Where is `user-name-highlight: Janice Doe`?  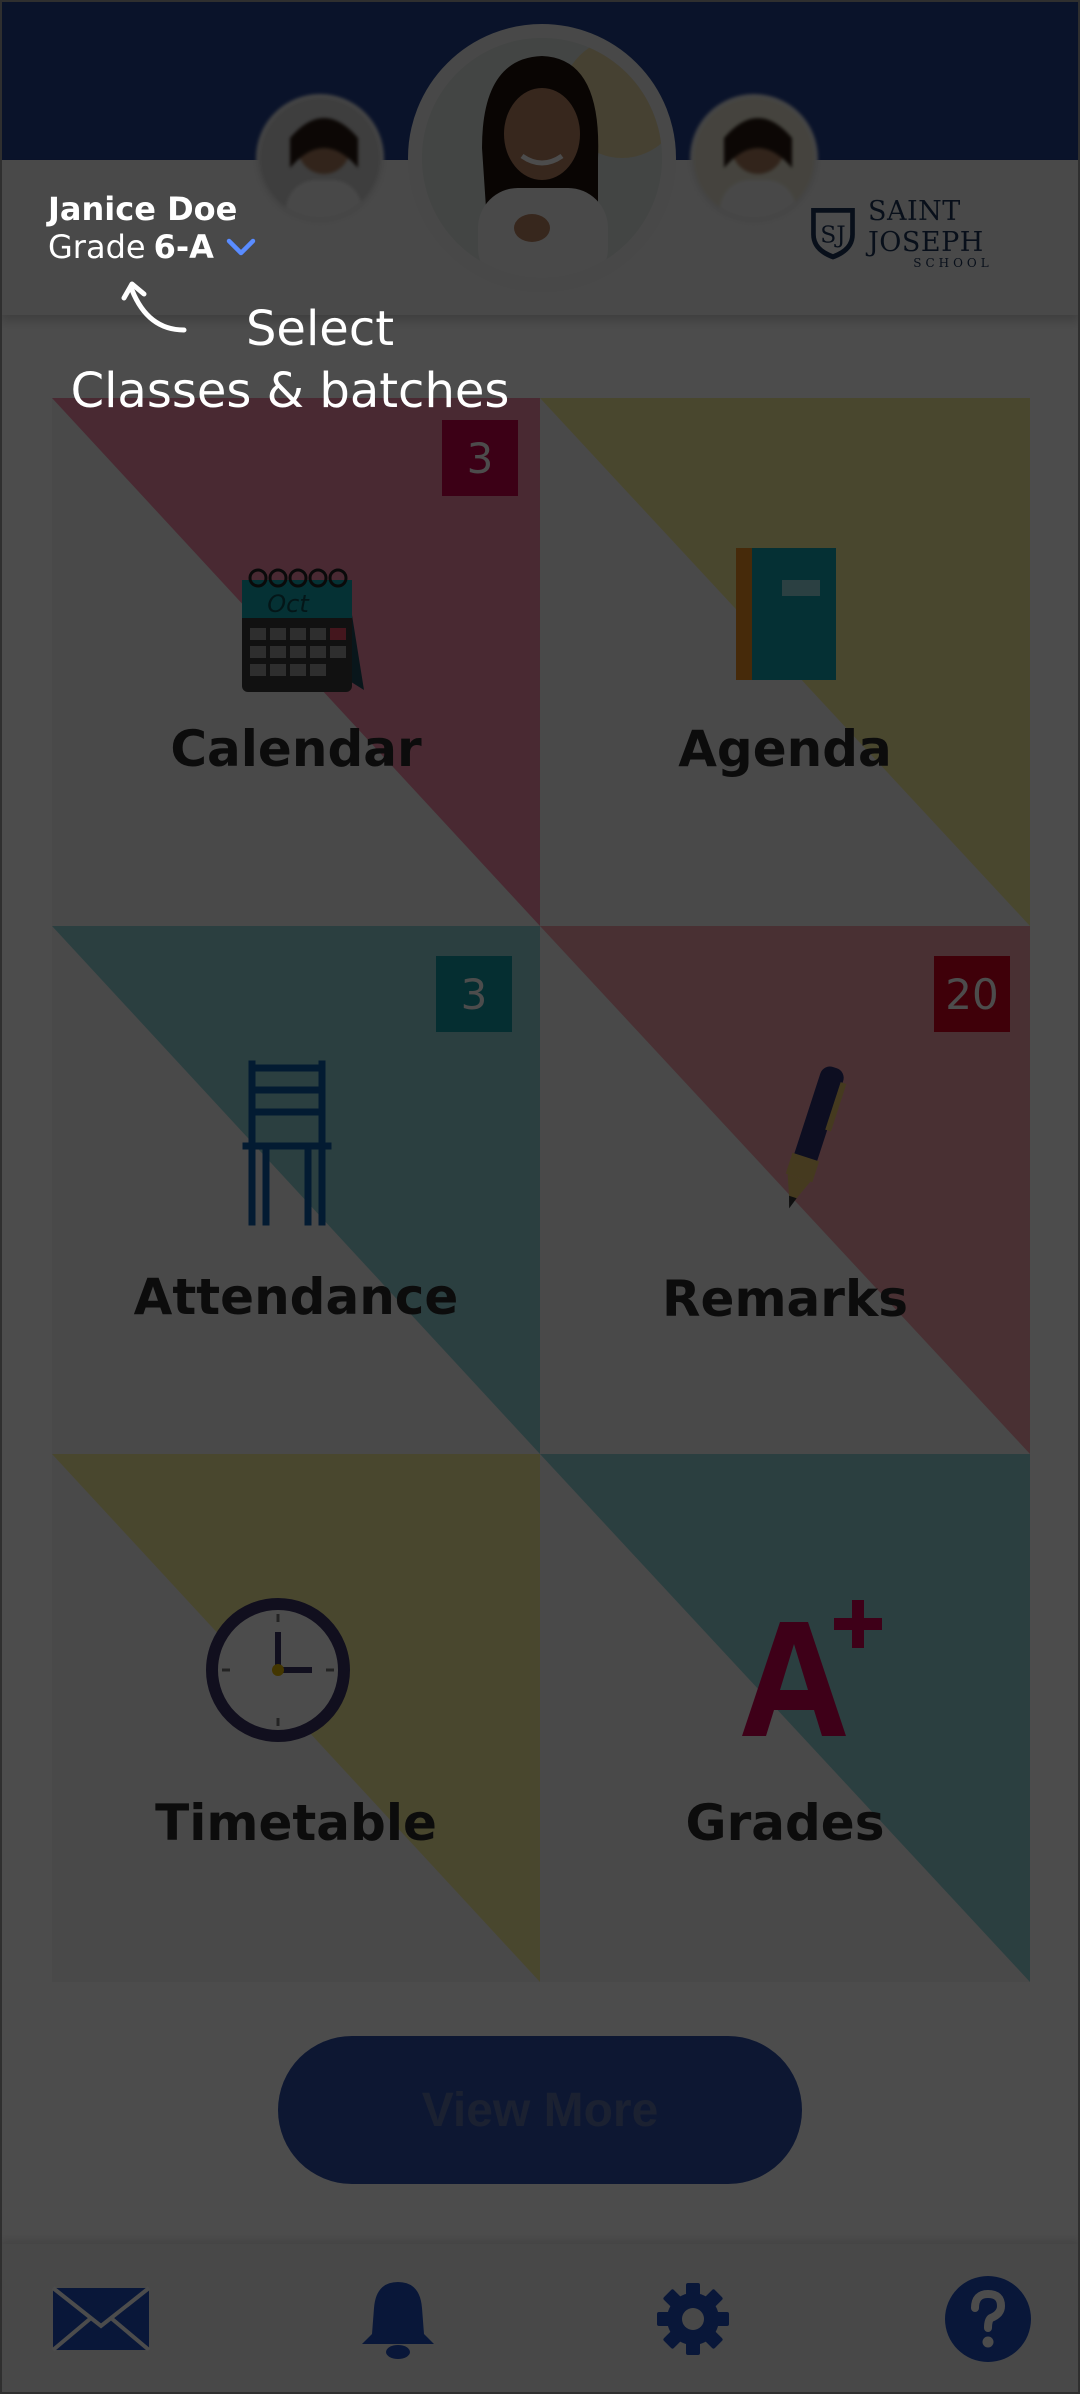 user-name-highlight: Janice Doe is located at coordinates (143, 209).